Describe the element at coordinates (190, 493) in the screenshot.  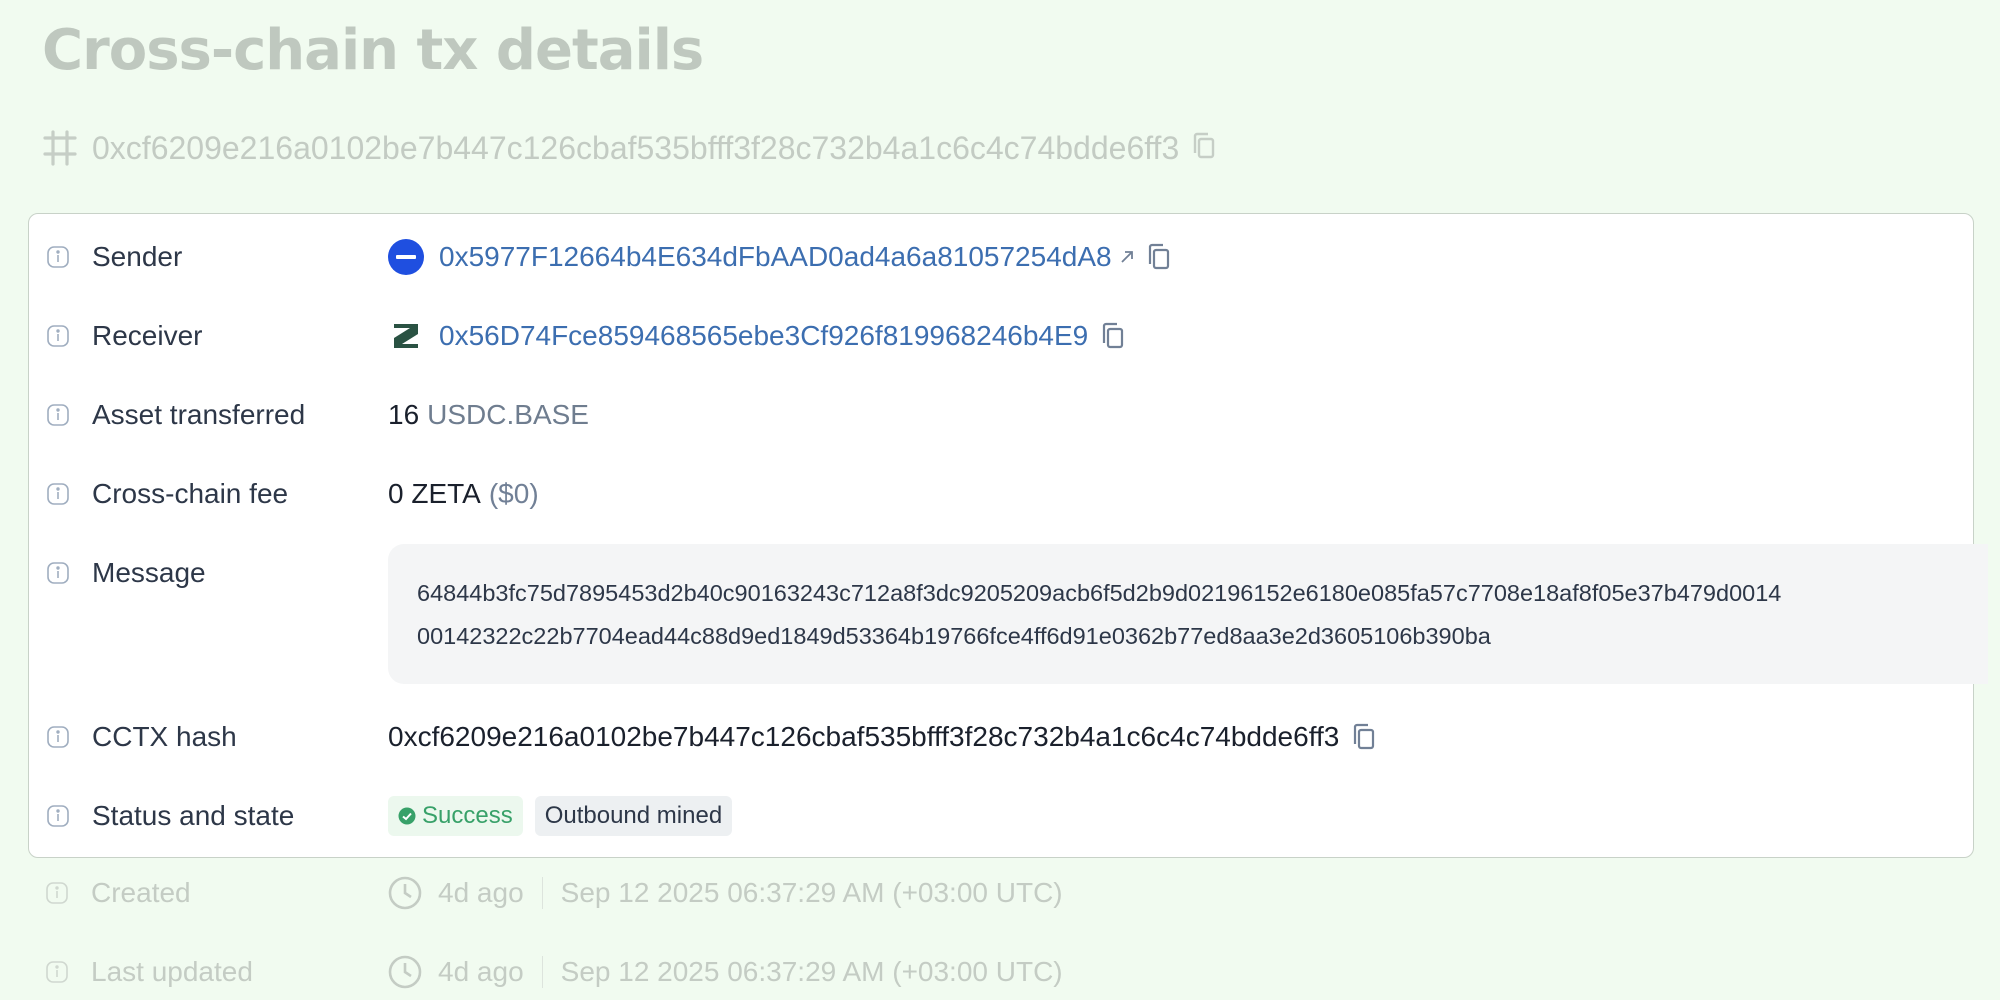
I see `fee-label: Cross-chain fee` at that location.